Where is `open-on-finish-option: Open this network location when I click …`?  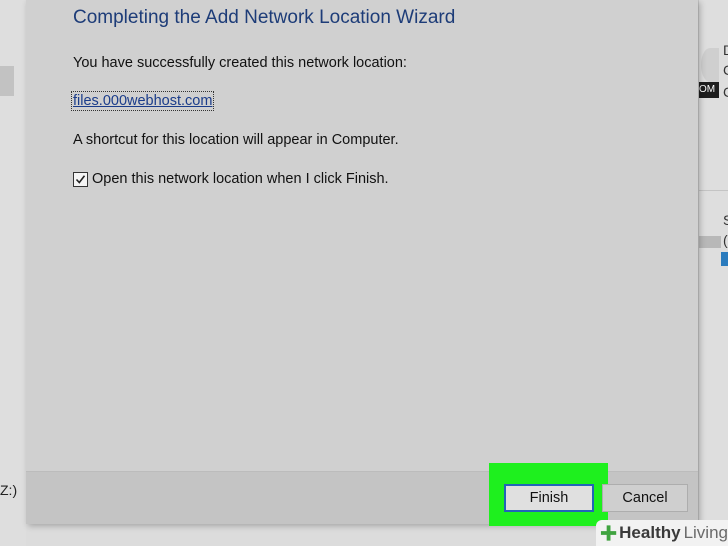
open-on-finish-option: Open this network location when I click … is located at coordinates (231, 179).